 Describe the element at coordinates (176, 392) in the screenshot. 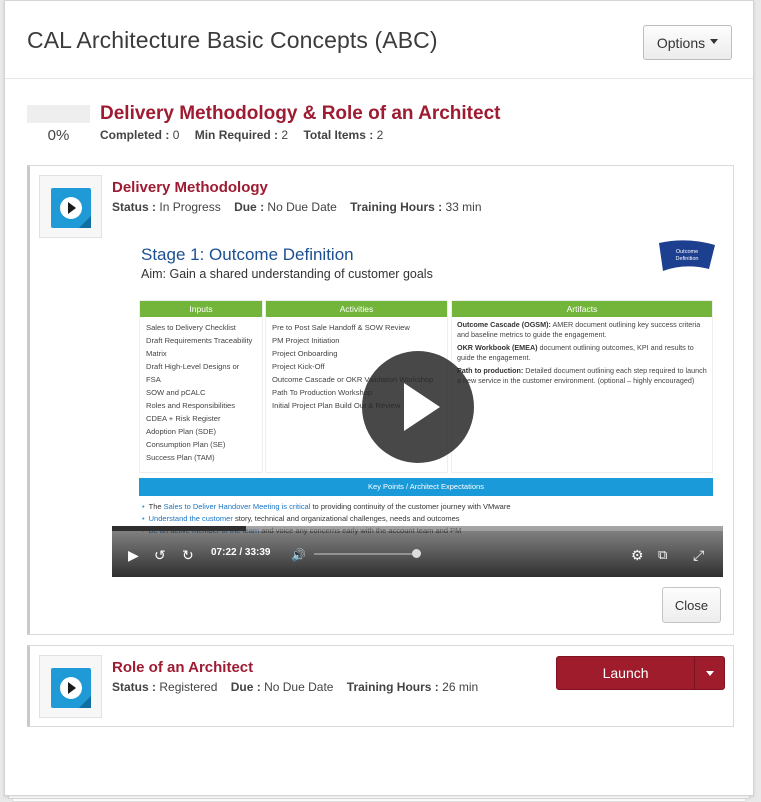

I see `slide-list-item: SOW and pCALC` at that location.